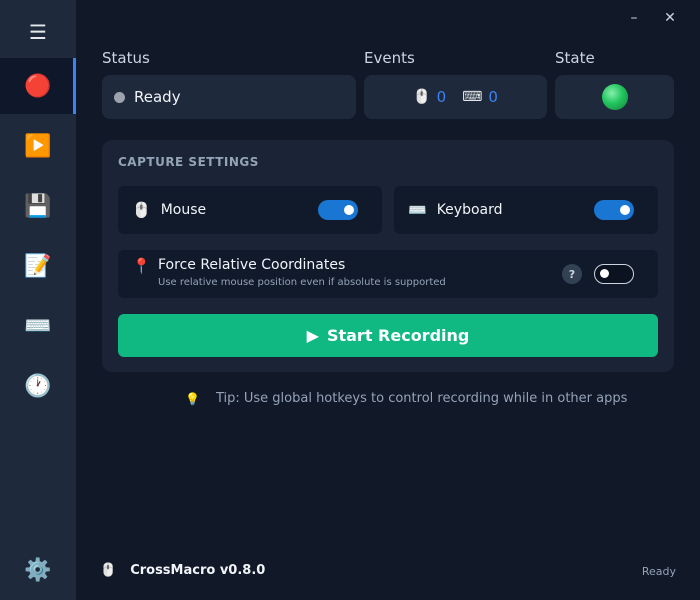 This screenshot has width=700, height=600. Describe the element at coordinates (469, 210) in the screenshot. I see `keyboard-capture-label: Keyboard` at that location.